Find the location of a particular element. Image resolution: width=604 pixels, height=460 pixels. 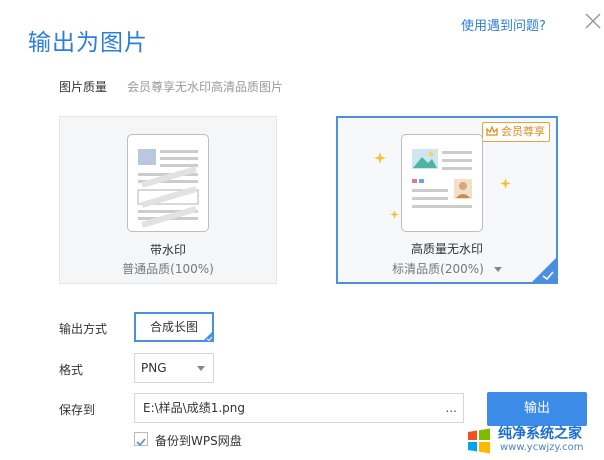

output-mode-value: 合成长图 is located at coordinates (173, 327).